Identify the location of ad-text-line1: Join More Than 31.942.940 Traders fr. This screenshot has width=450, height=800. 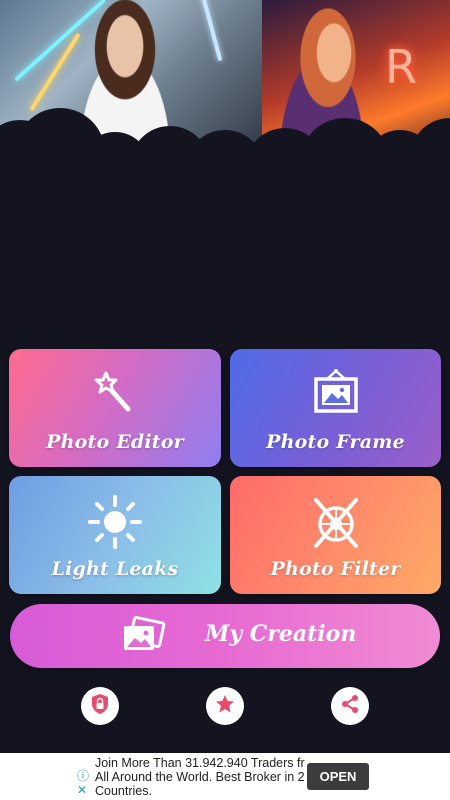
(200, 763).